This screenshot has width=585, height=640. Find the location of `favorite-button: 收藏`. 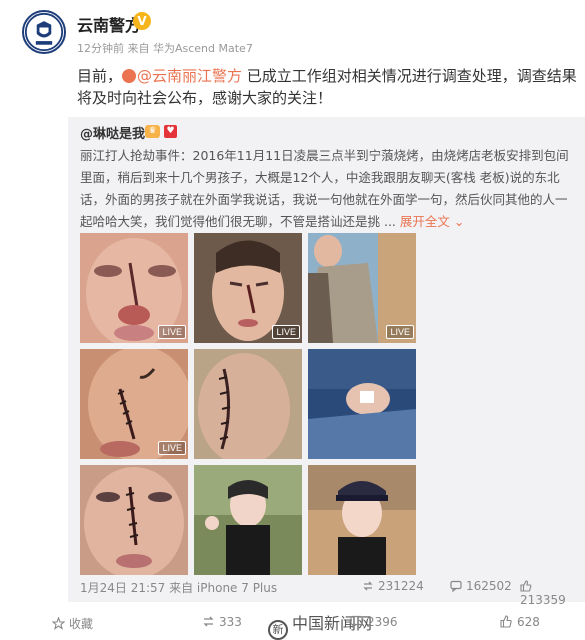

favorite-button: 收藏 is located at coordinates (72, 623).